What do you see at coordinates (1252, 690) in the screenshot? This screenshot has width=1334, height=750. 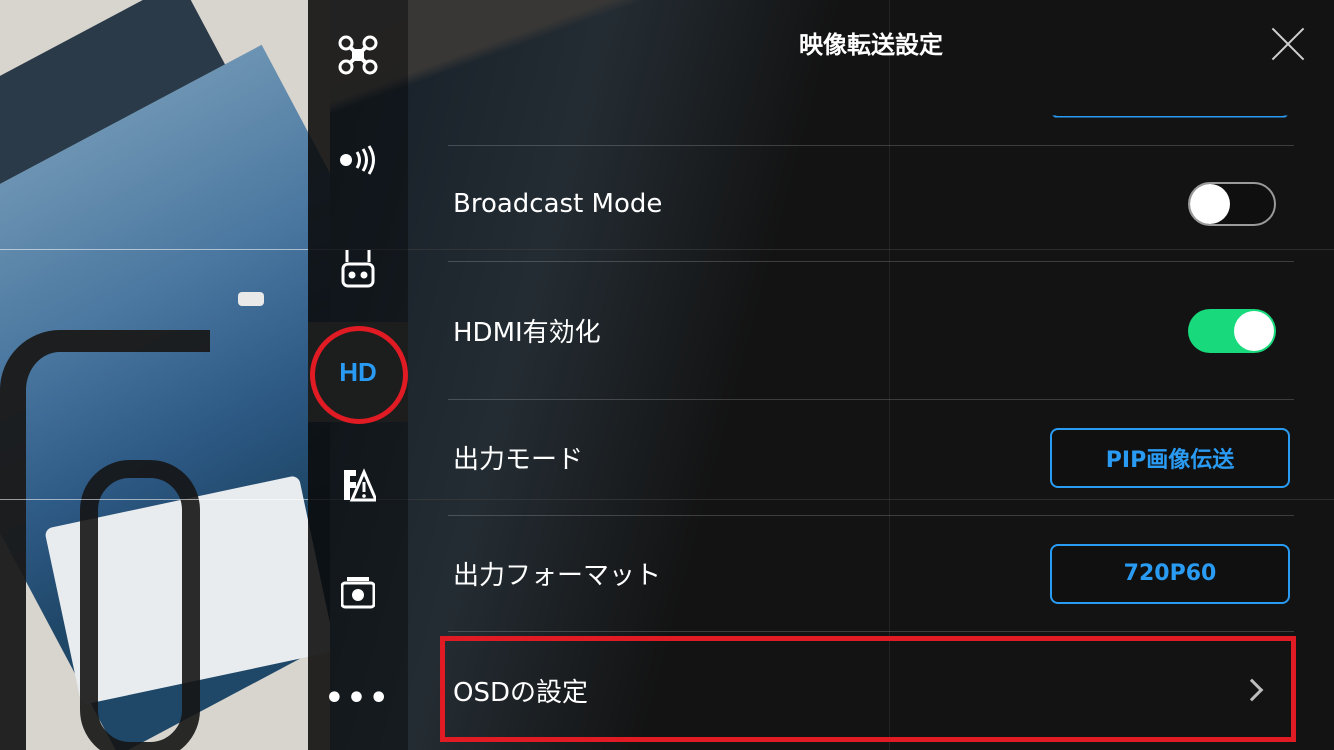 I see `chevron-right-icon` at bounding box center [1252, 690].